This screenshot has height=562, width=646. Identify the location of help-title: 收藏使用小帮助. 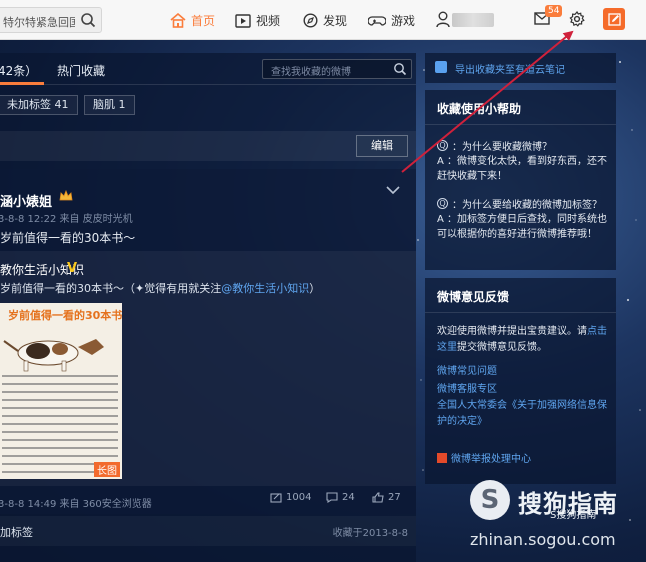
(479, 109).